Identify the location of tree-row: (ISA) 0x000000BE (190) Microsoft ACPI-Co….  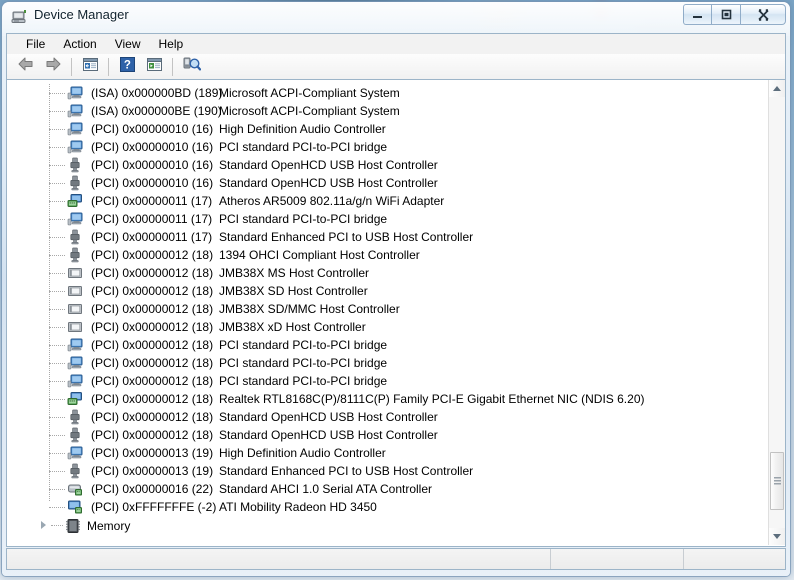
(388, 111).